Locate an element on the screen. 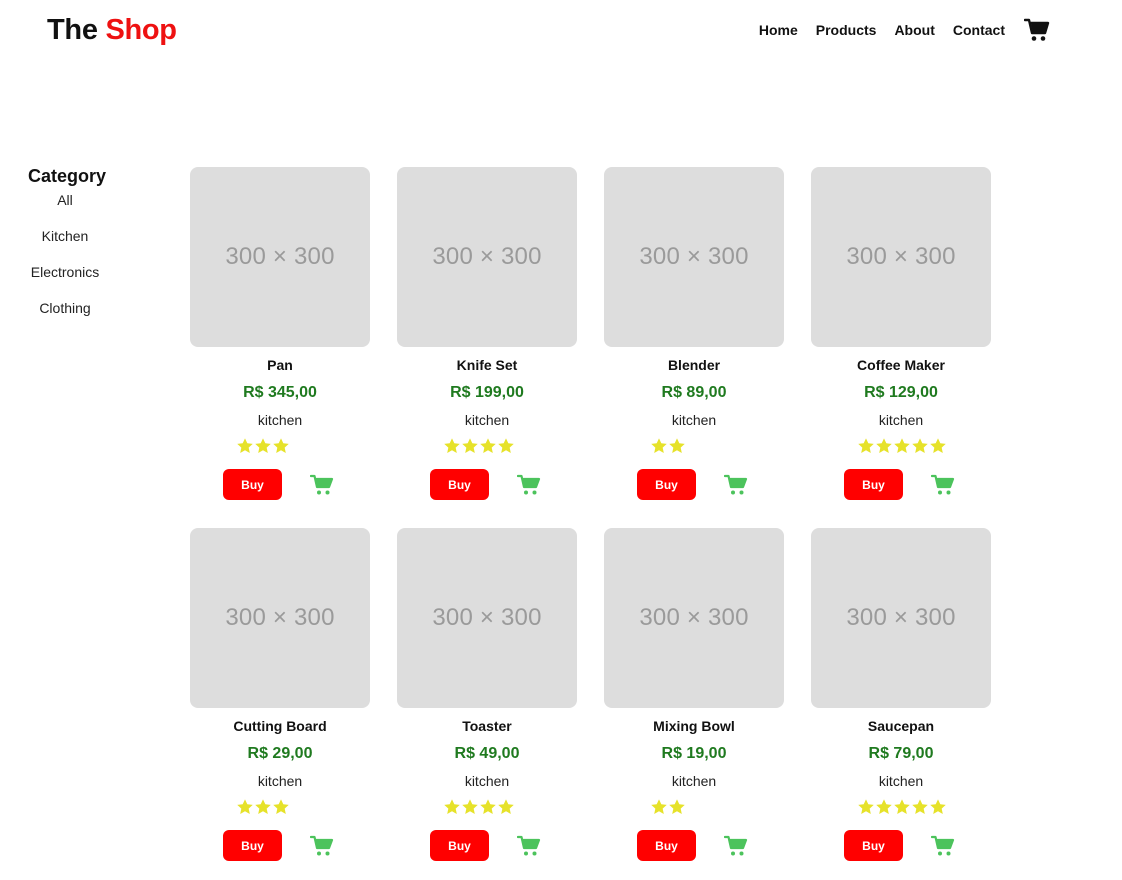 Image resolution: width=1122 pixels, height=880 pixels. category-item-kitchen: Kitchen is located at coordinates (65, 246).